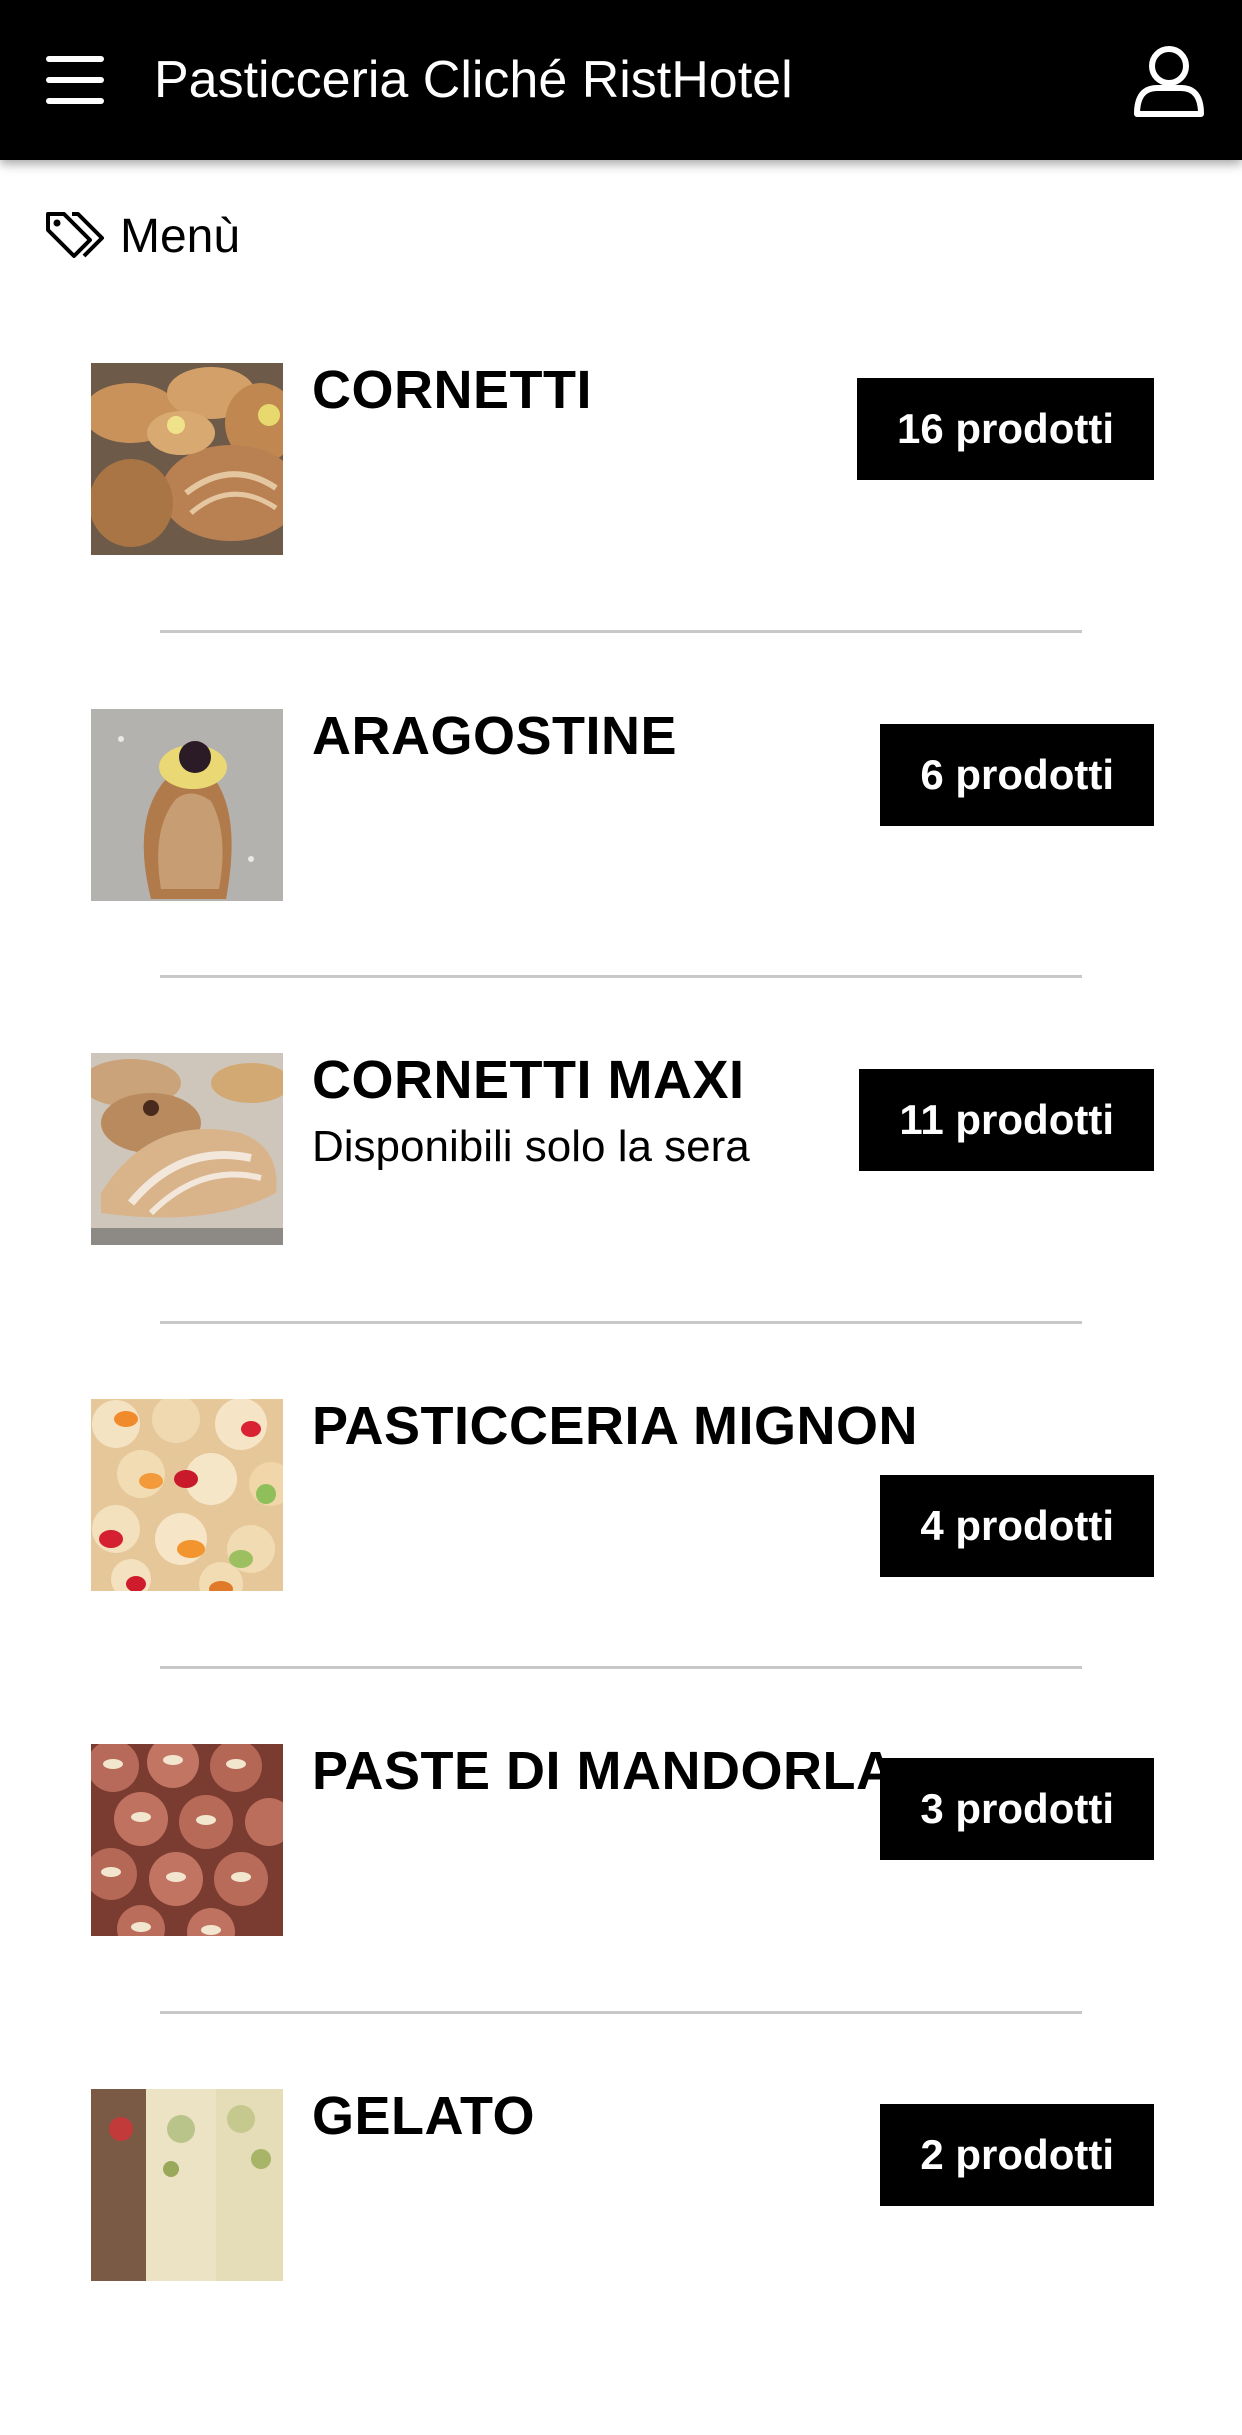 The image size is (1242, 2435). I want to click on product-count-button: 4 prodotti, so click(1017, 1526).